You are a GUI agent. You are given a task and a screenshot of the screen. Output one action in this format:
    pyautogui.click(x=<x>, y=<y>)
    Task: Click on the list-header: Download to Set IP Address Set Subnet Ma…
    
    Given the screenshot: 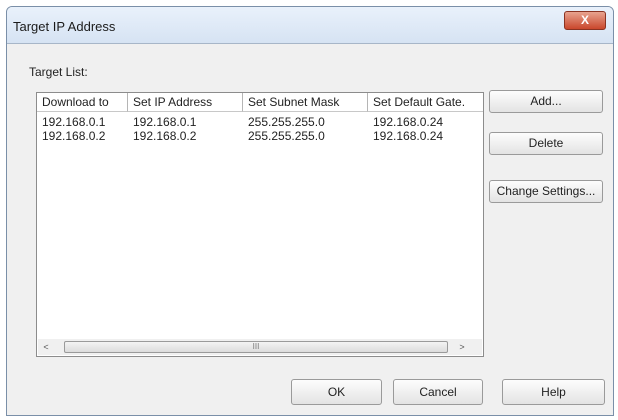 What is the action you would take?
    pyautogui.click(x=260, y=102)
    